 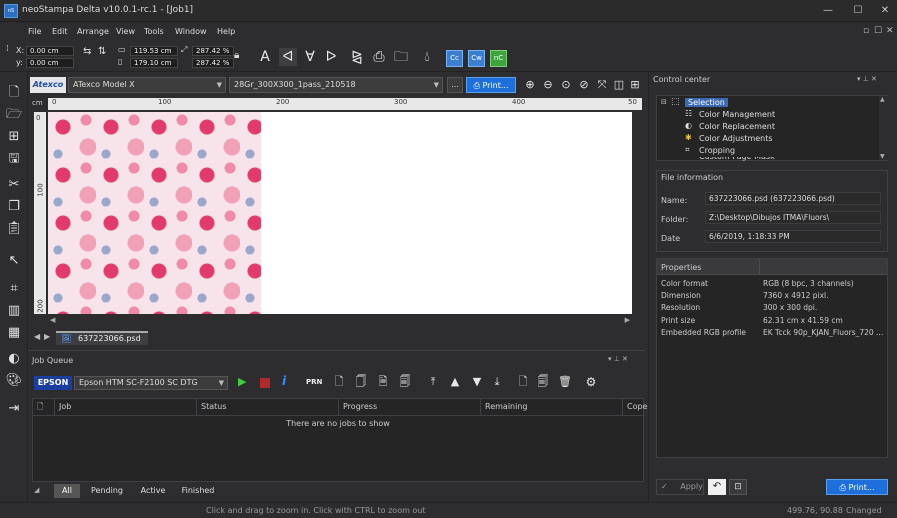 I want to click on duplicate-job-icon: 🗍, so click(x=361, y=382).